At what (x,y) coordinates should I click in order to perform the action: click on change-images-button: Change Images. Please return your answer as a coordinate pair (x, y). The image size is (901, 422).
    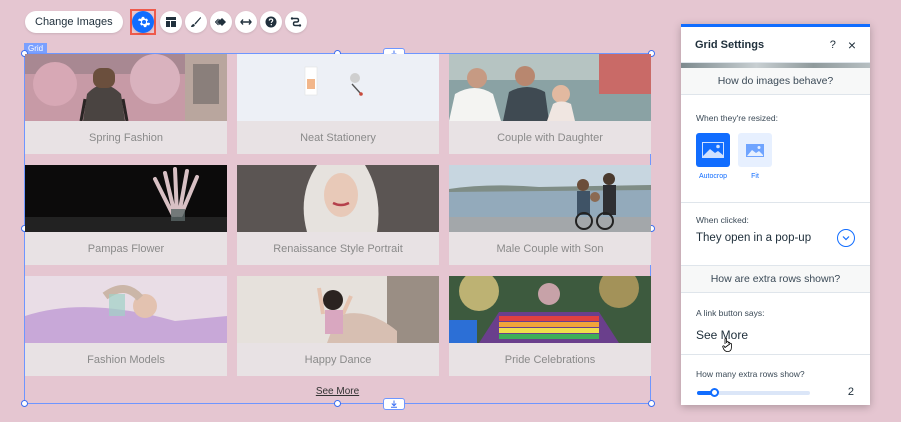
    Looking at the image, I should click on (74, 22).